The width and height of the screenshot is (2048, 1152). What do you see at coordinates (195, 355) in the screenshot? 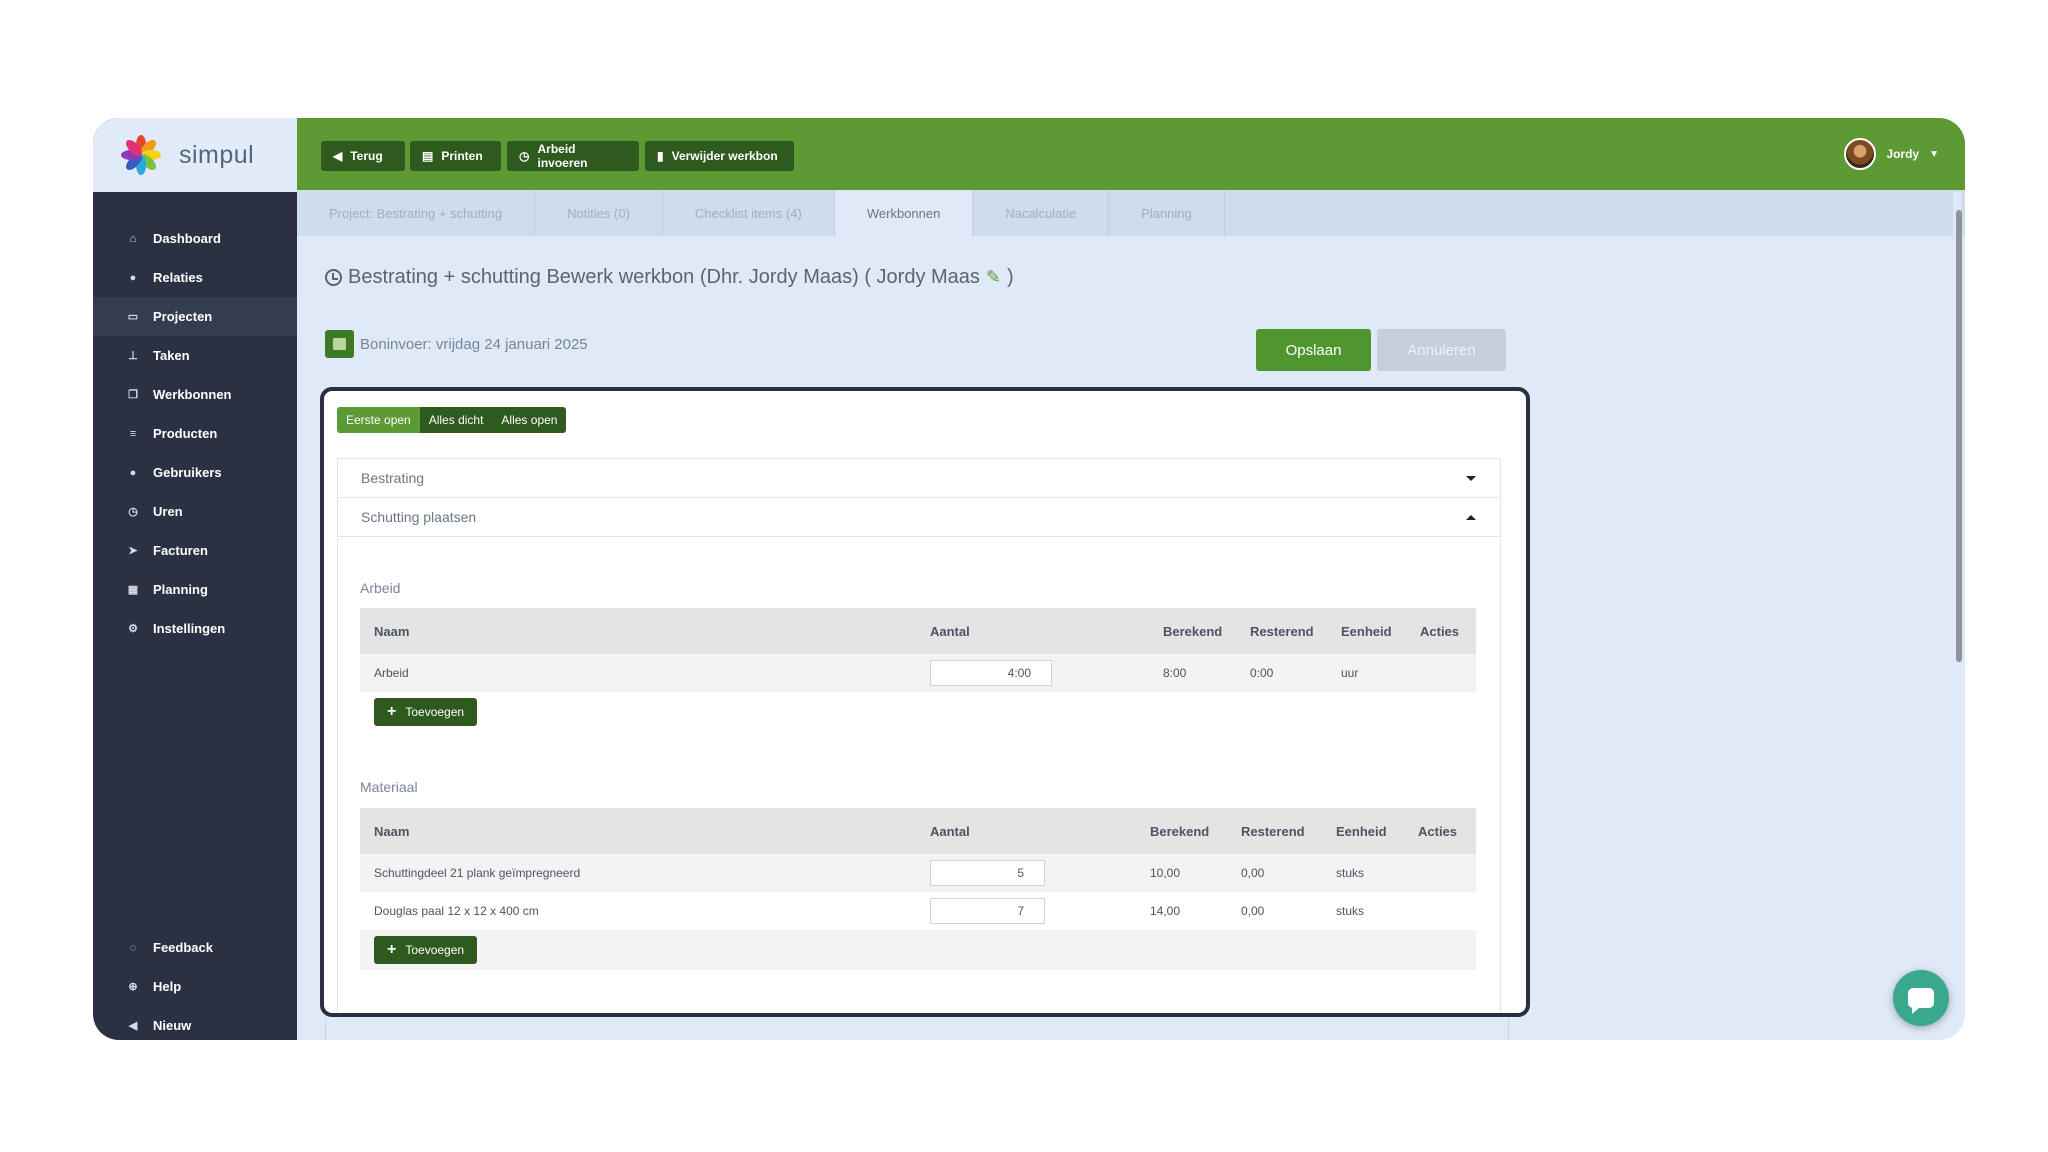
I see `sidebar-item-taken: ⊥ Taken` at bounding box center [195, 355].